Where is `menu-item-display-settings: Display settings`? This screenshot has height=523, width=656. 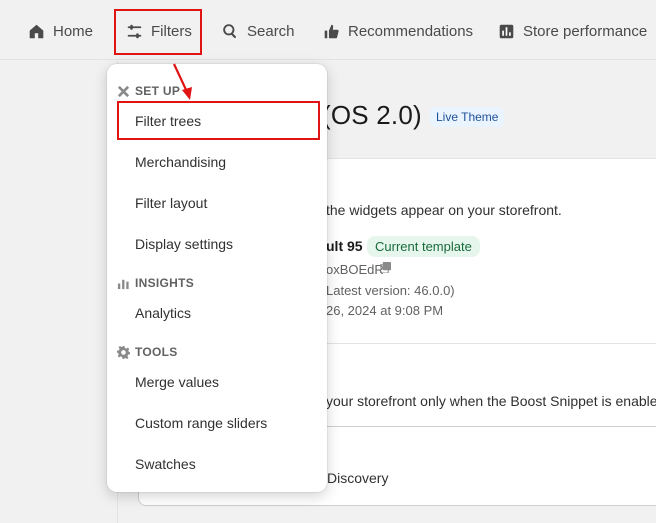
menu-item-display-settings: Display settings is located at coordinates (184, 244).